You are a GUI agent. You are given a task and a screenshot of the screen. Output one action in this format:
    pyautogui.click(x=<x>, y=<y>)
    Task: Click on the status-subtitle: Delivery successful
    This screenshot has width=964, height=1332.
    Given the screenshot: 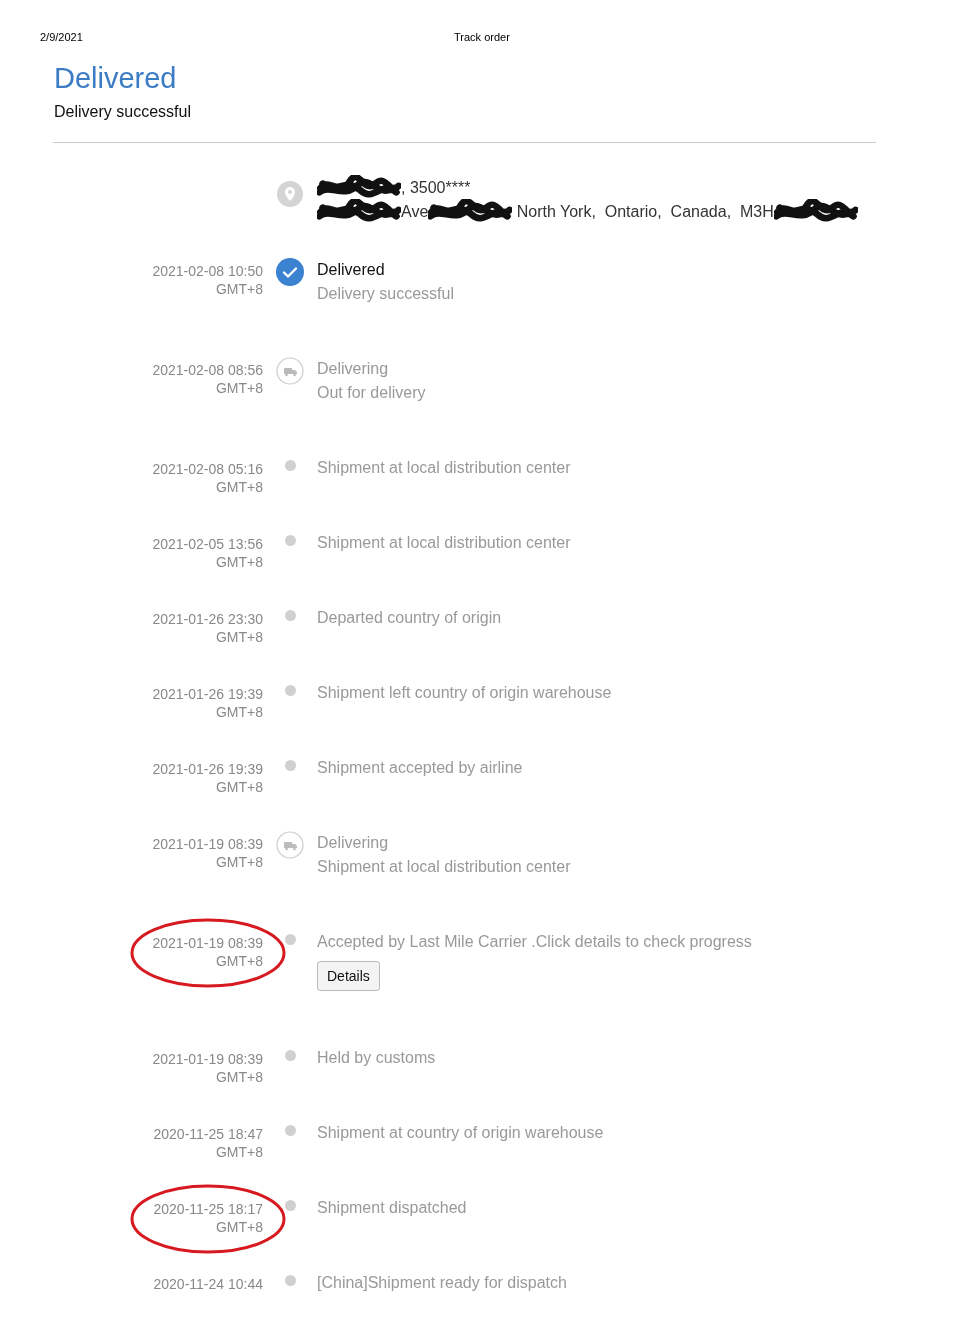 What is the action you would take?
    pyautogui.click(x=123, y=112)
    